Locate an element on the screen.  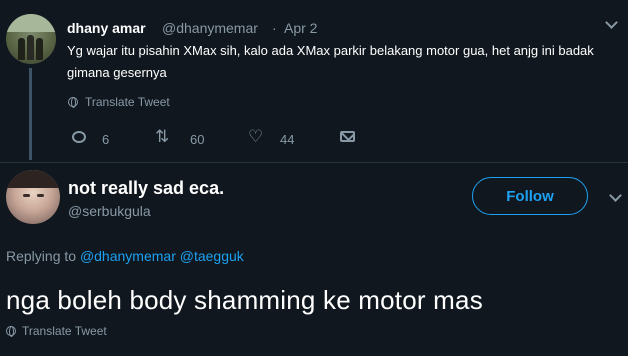
retweet-count: 60 is located at coordinates (197, 139).